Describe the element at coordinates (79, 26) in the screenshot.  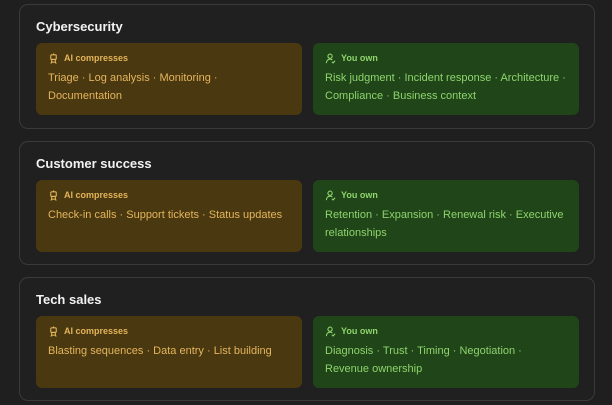
I see `section-title: Cybersecurity` at that location.